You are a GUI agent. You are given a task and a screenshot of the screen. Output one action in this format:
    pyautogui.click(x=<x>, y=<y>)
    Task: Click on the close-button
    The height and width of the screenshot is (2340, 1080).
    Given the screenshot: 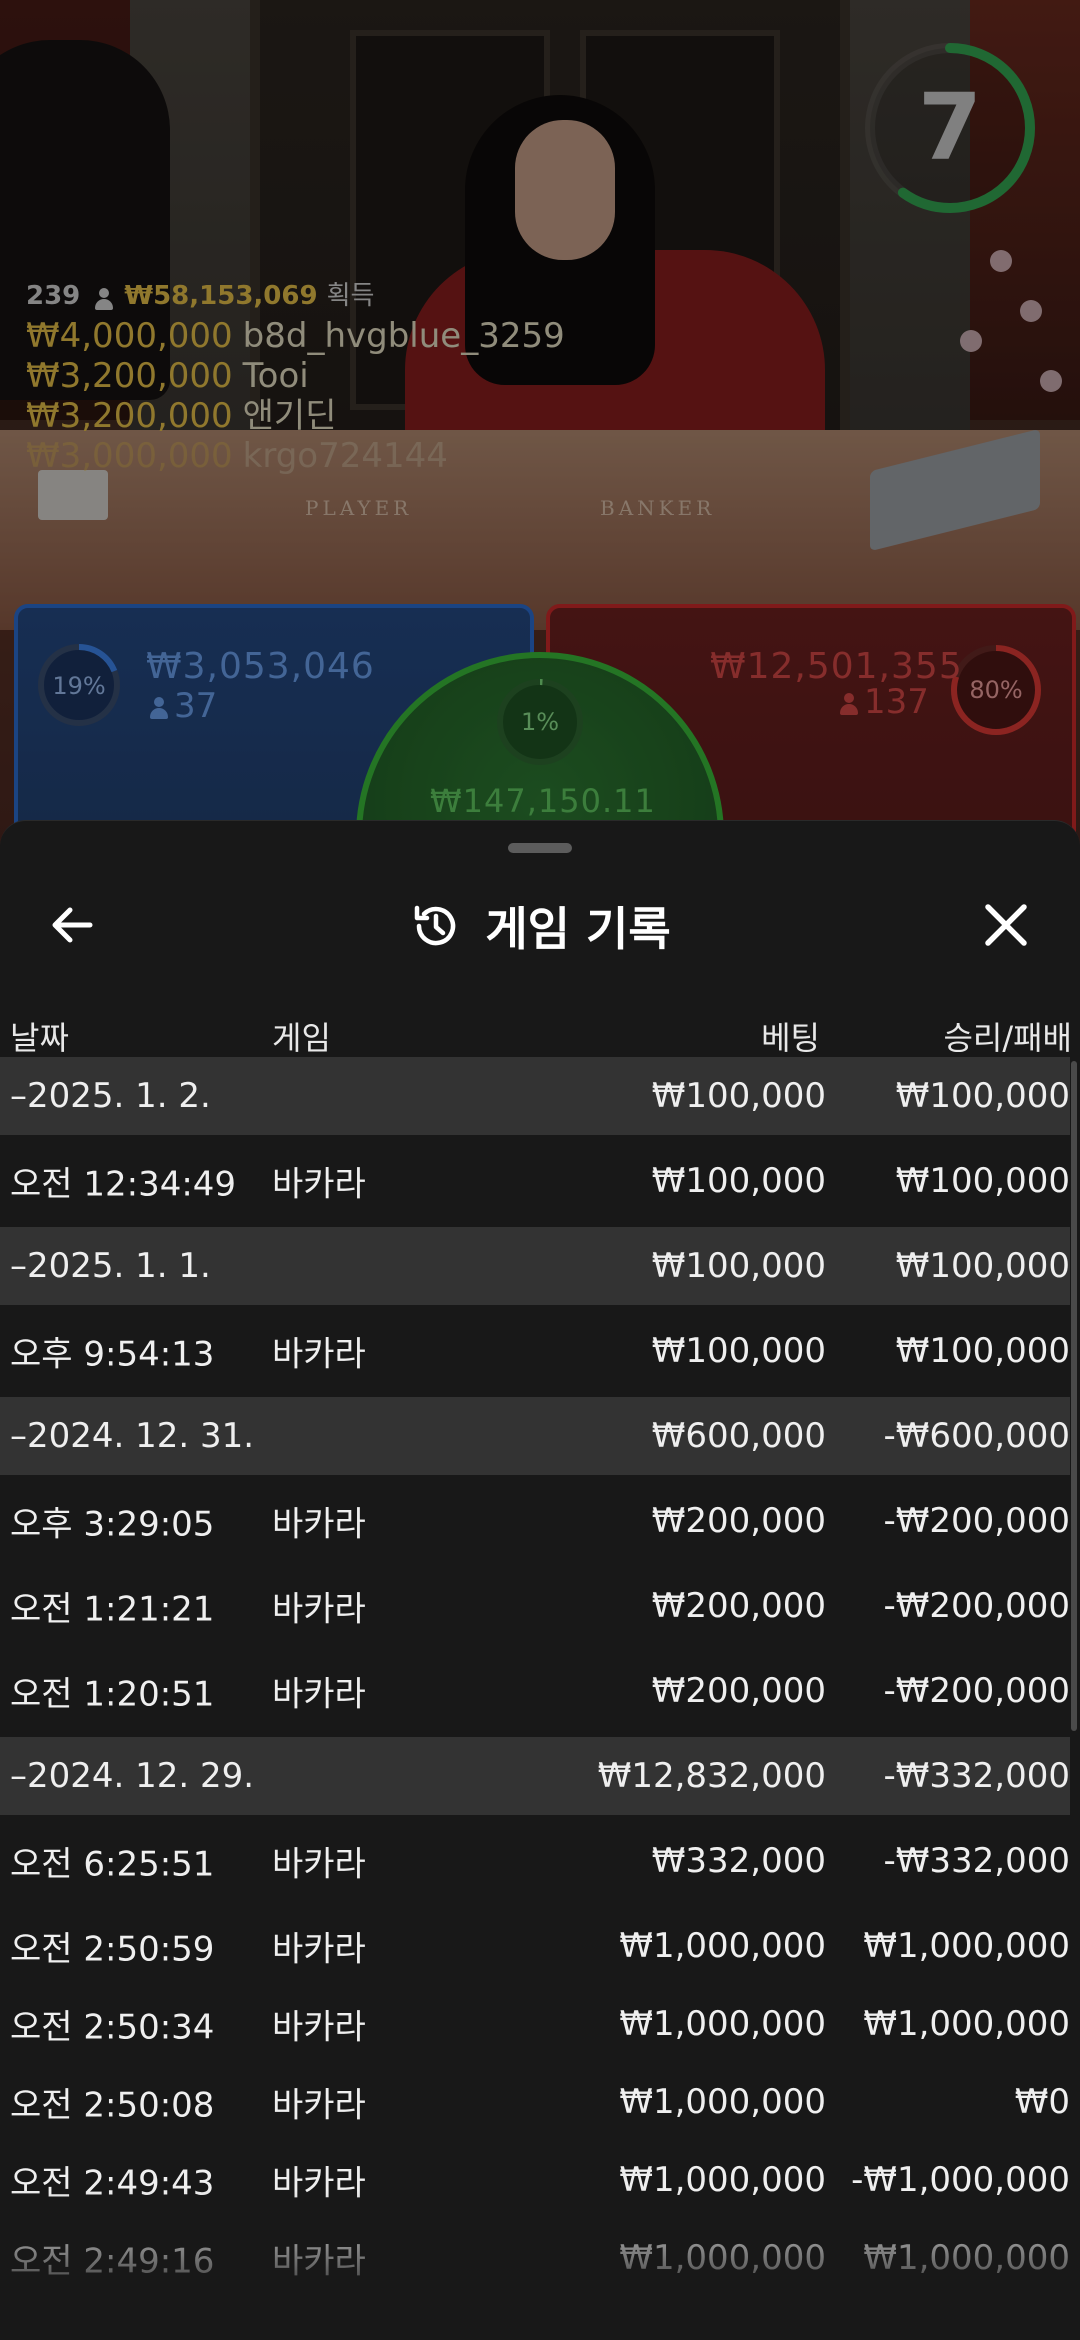 What is the action you would take?
    pyautogui.click(x=1006, y=925)
    